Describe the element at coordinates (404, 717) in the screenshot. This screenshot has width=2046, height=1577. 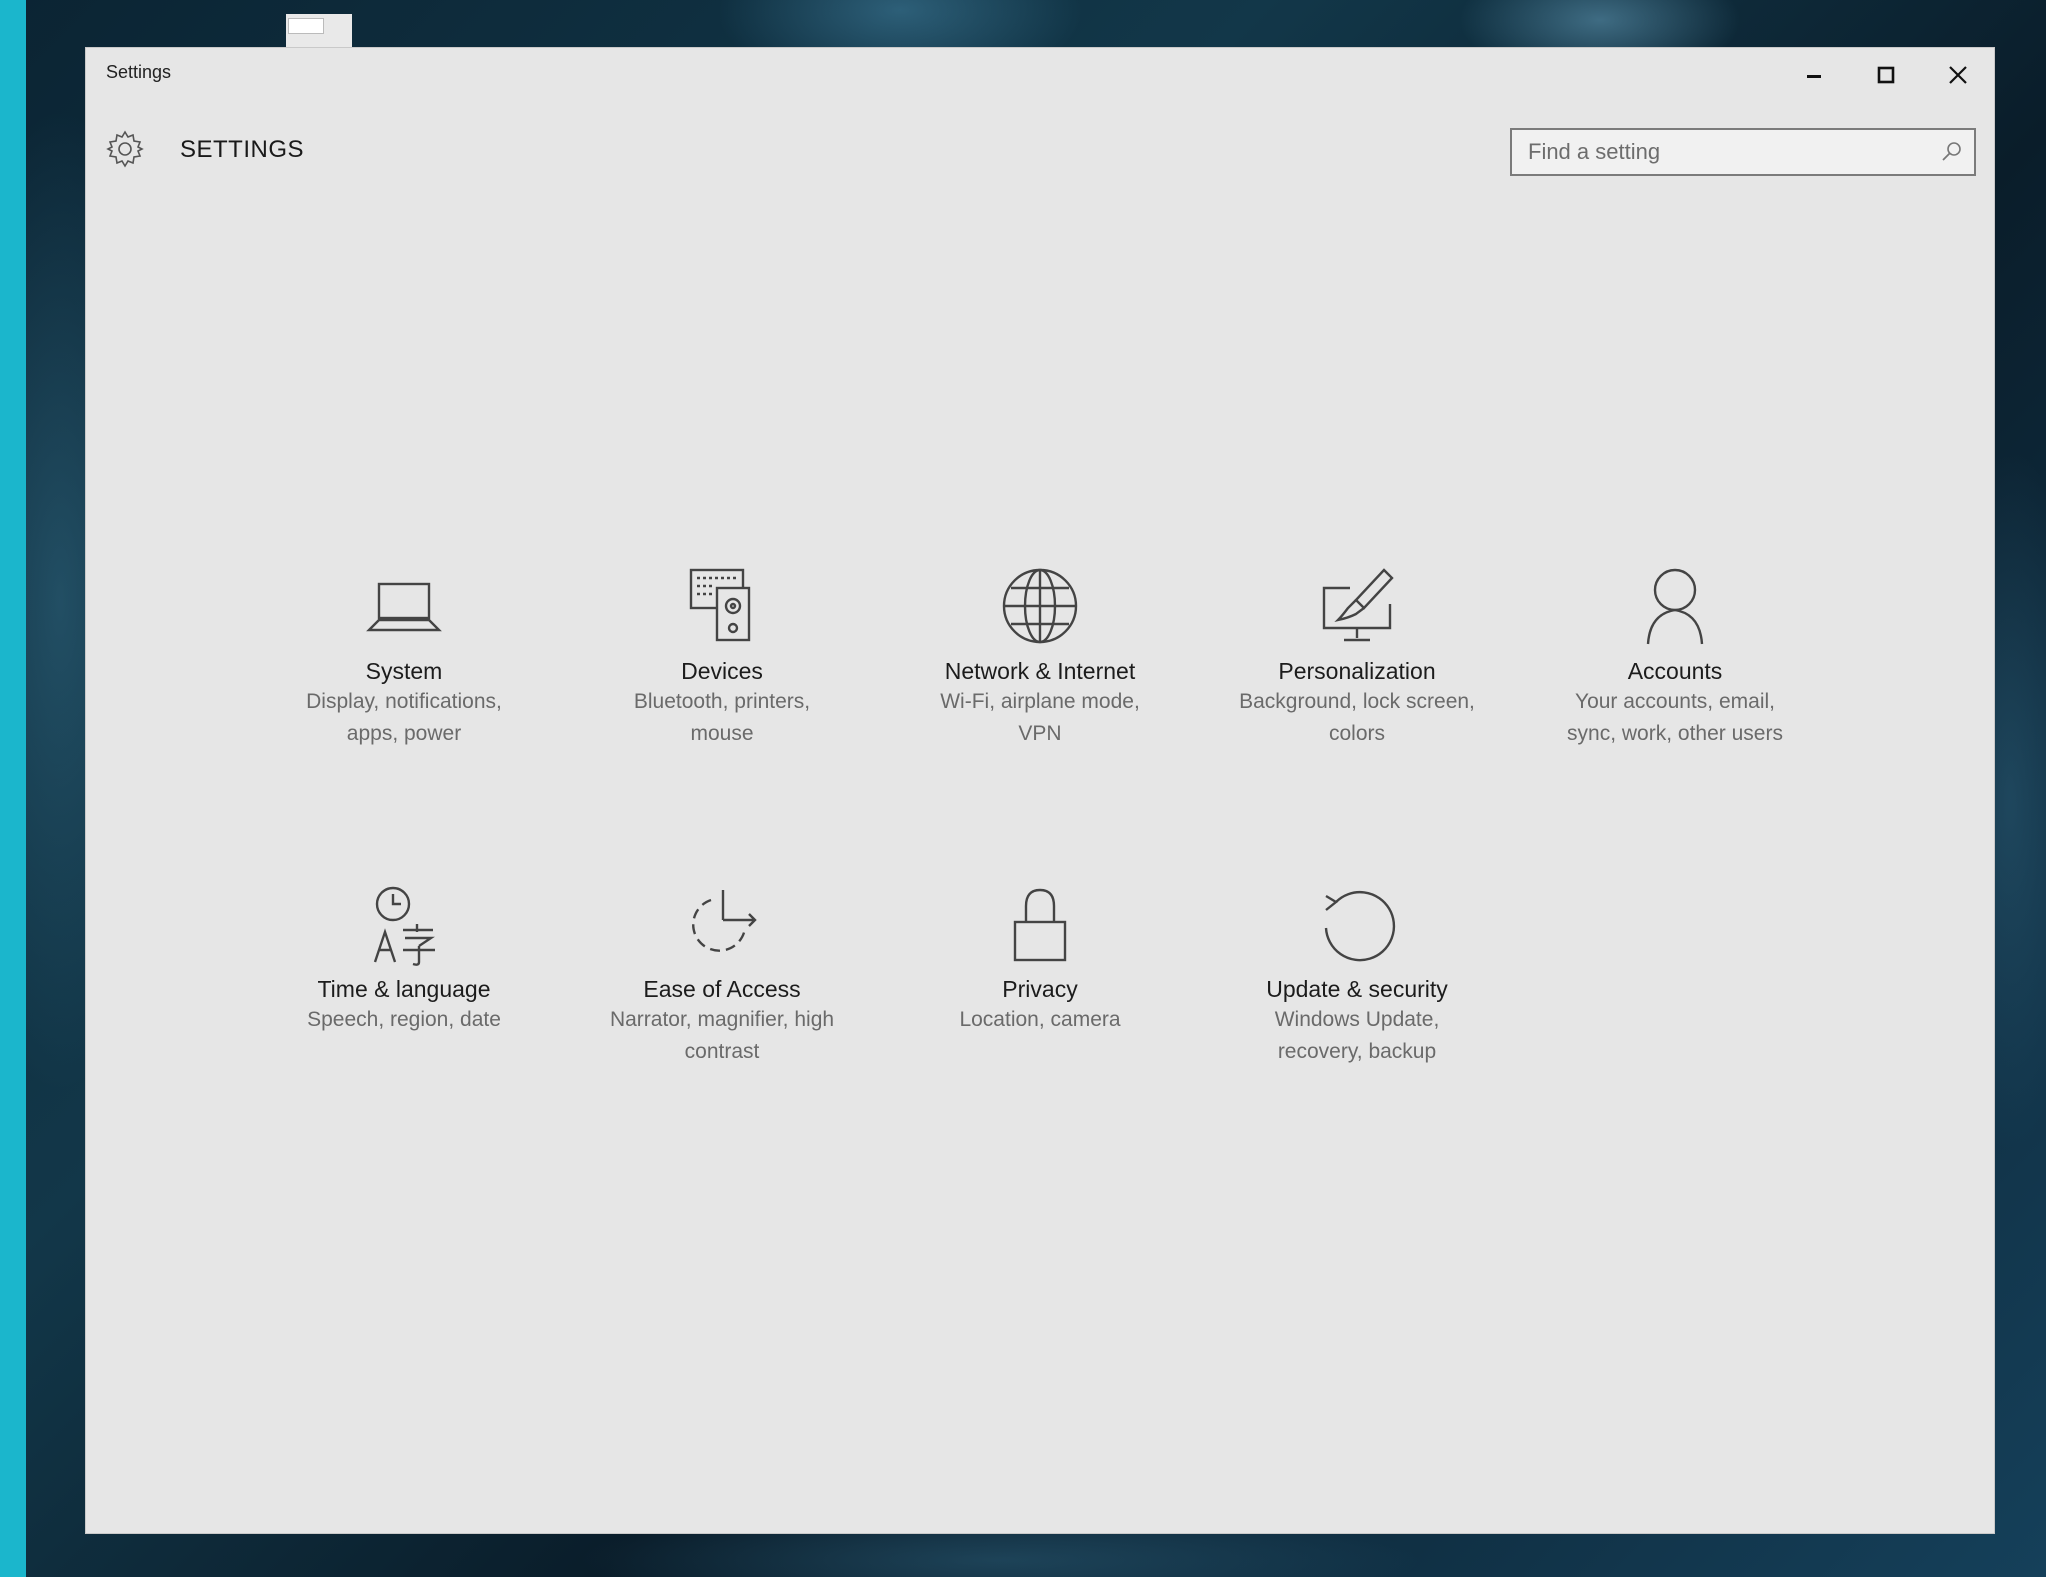
I see `tile-description: Display, notifications, apps, power` at that location.